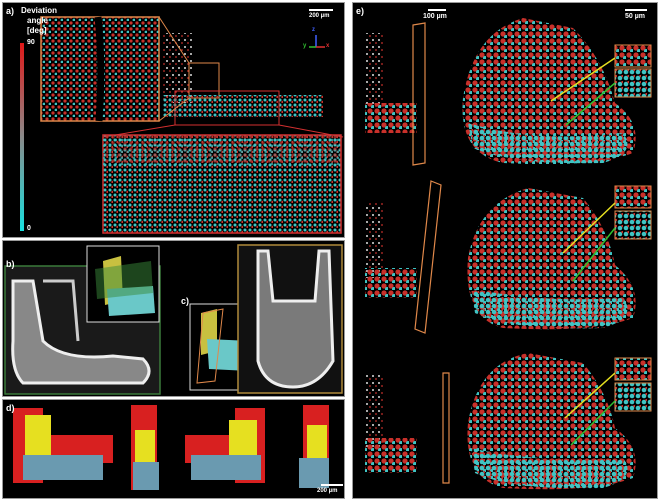 This screenshot has width=660, height=502. What do you see at coordinates (636, 10) in the screenshot?
I see `scale-bar-e-right` at bounding box center [636, 10].